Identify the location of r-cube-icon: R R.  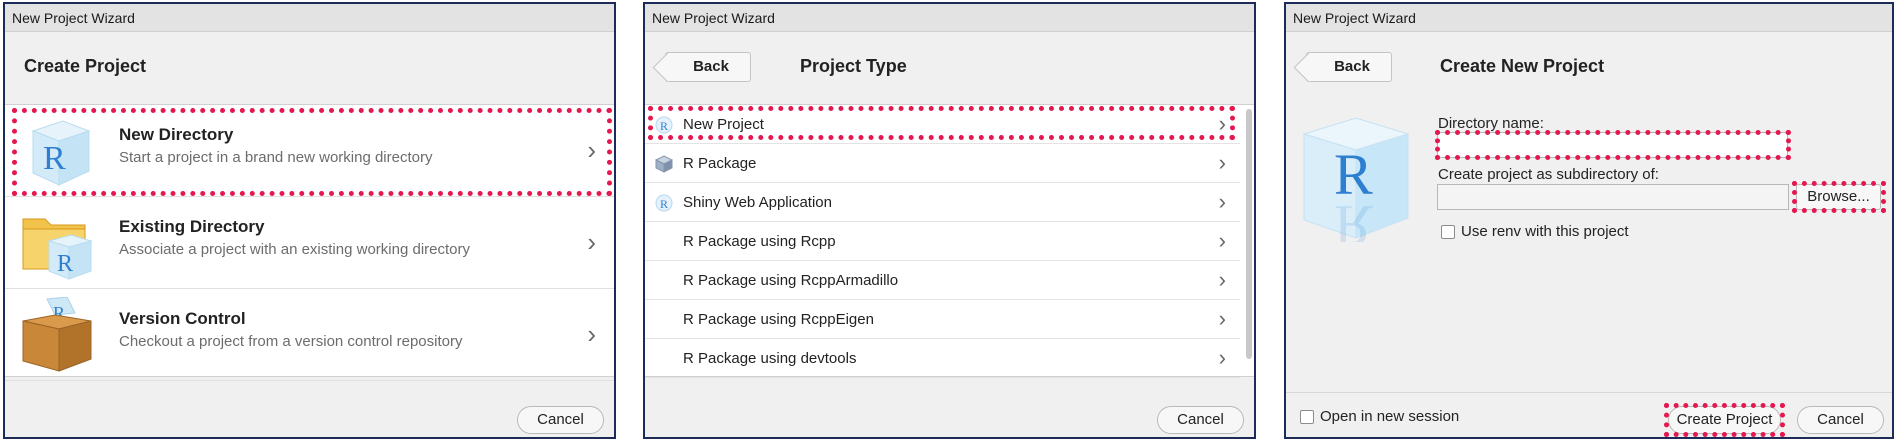
(1356, 179).